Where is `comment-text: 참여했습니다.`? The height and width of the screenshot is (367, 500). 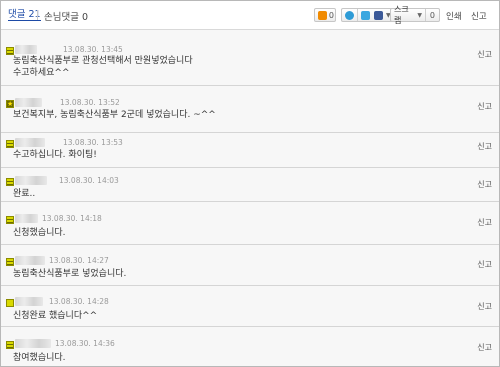 comment-text: 참여했습니다. is located at coordinates (39, 358).